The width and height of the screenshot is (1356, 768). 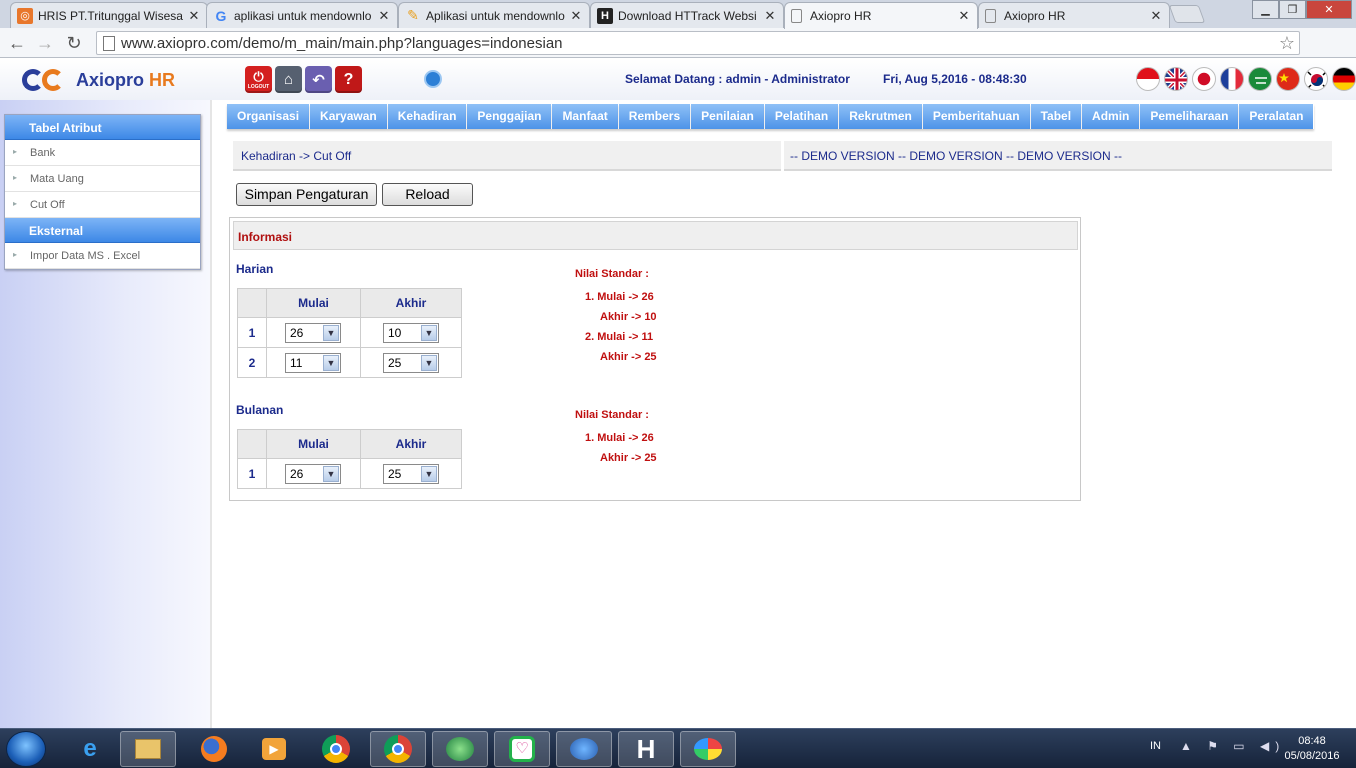 I want to click on harian-label: Harian, so click(x=255, y=269).